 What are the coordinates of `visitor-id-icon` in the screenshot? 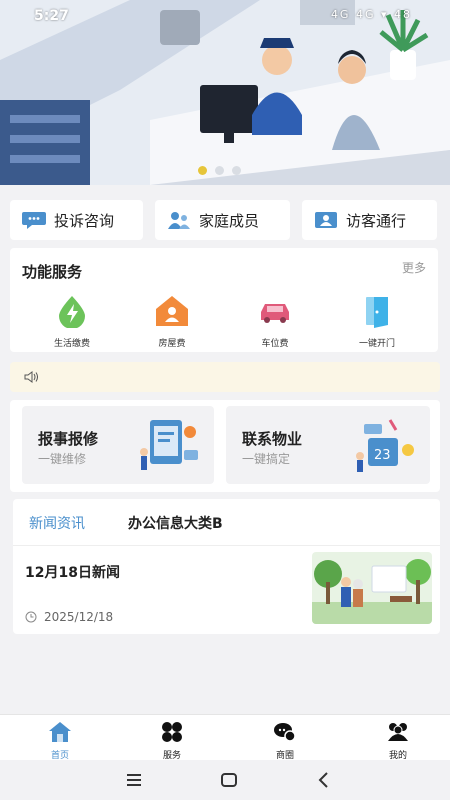 It's located at (326, 220).